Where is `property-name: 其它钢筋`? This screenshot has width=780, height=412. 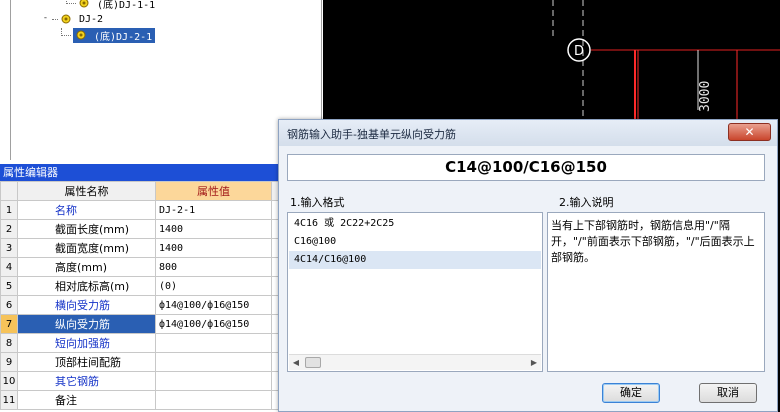
property-name: 其它钢筋 is located at coordinates (86, 381).